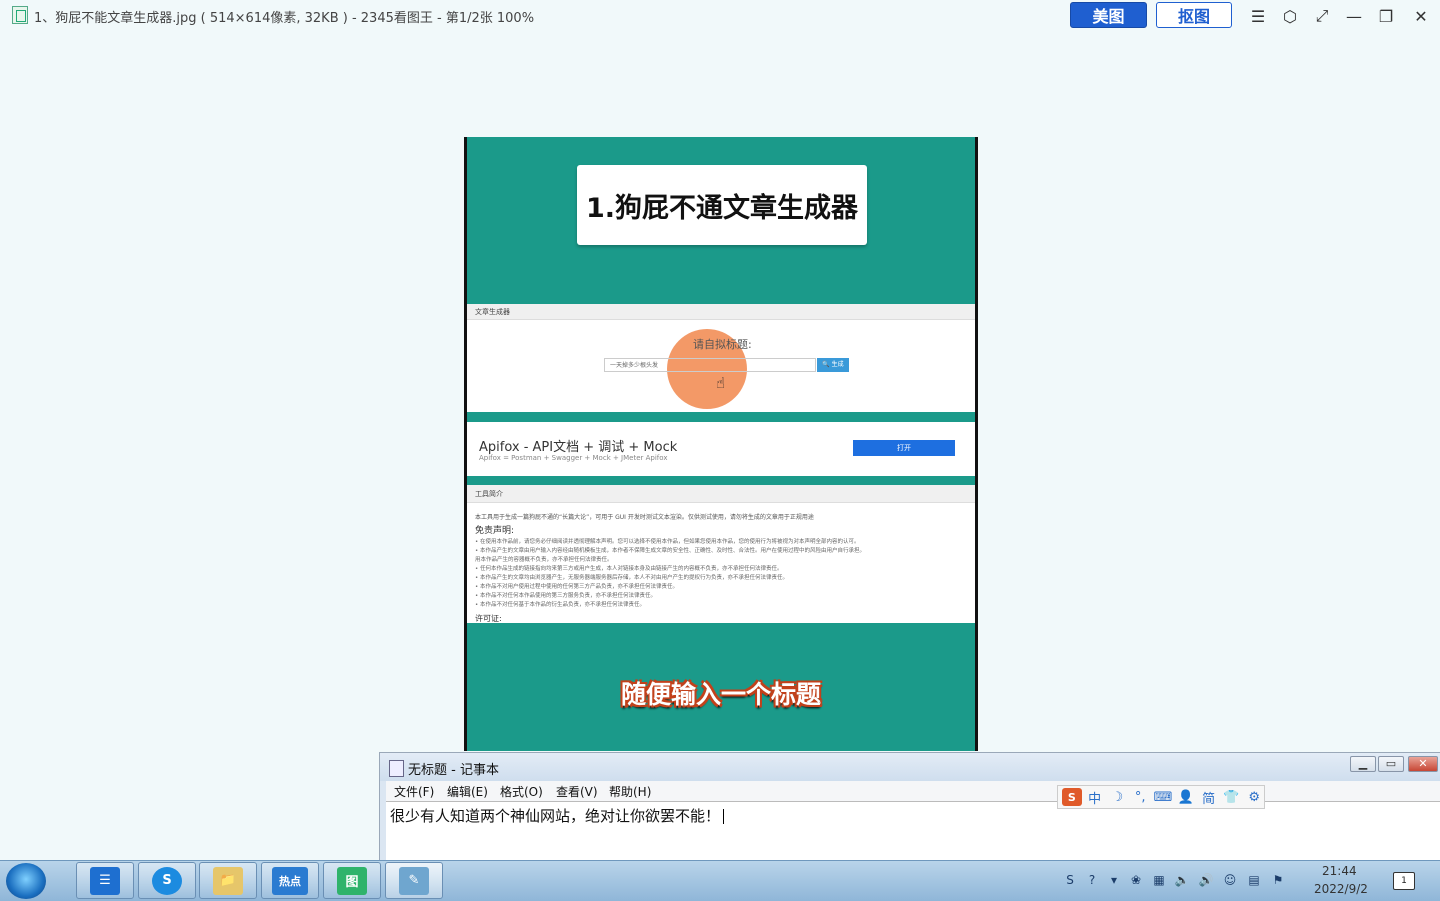 Image resolution: width=1440 pixels, height=901 pixels. I want to click on generator-panel-header: 文章生成器, so click(721, 312).